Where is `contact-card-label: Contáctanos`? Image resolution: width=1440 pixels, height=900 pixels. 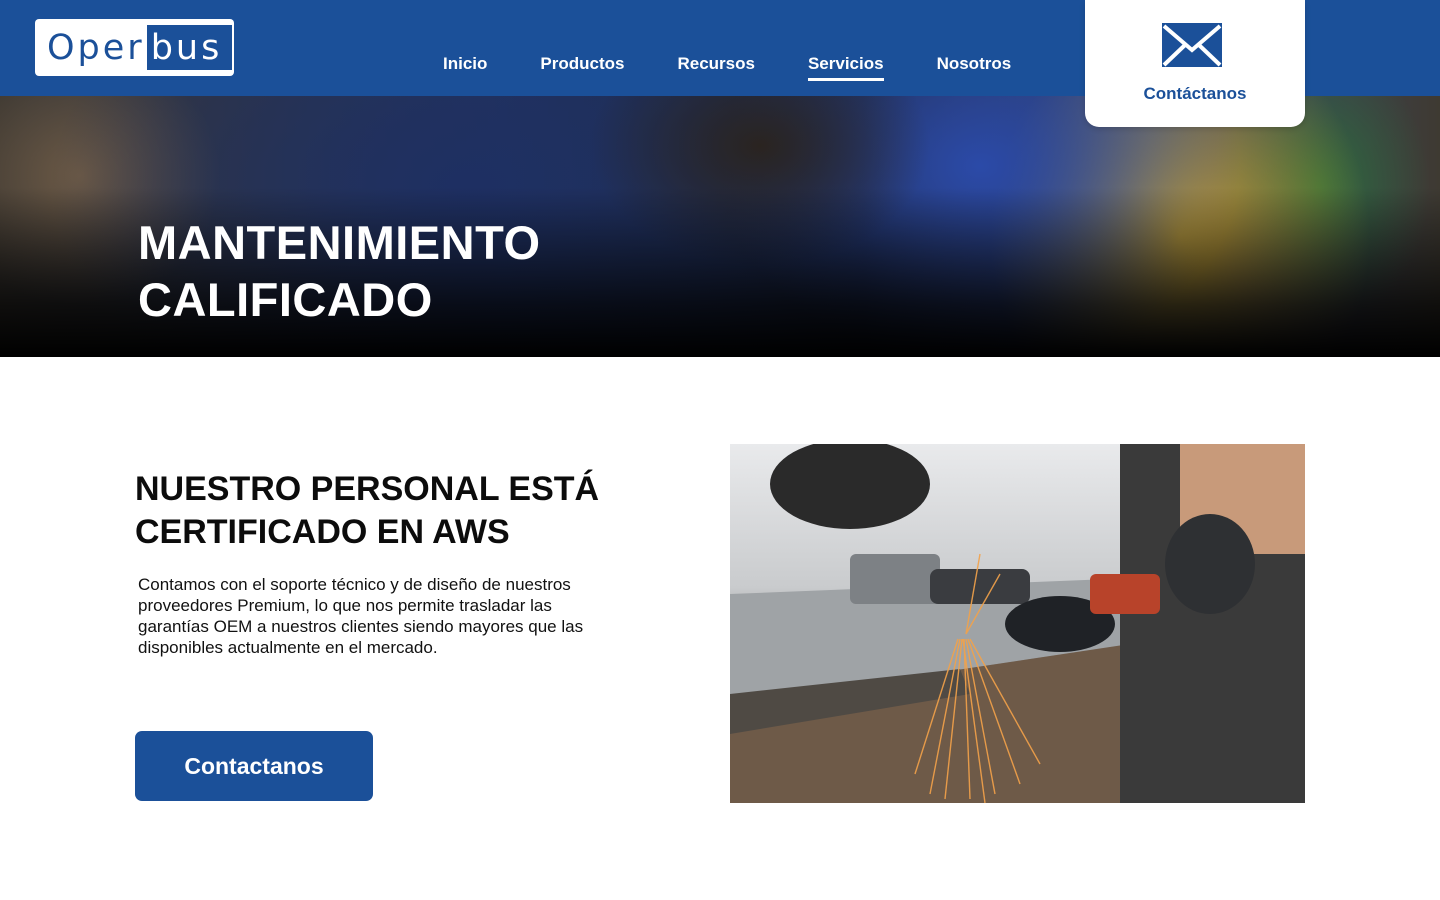
contact-card-label: Contáctanos is located at coordinates (1195, 93).